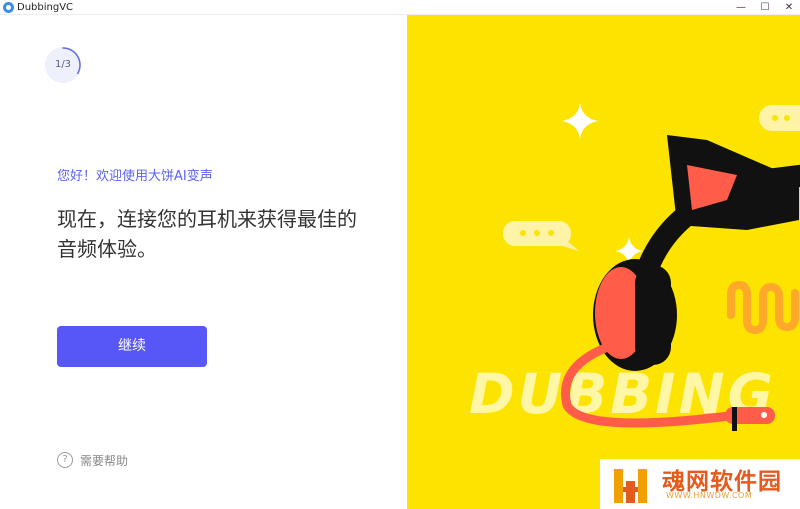 Image resolution: width=800 pixels, height=509 pixels. Describe the element at coordinates (8, 7) in the screenshot. I see `app-logo-icon` at that location.